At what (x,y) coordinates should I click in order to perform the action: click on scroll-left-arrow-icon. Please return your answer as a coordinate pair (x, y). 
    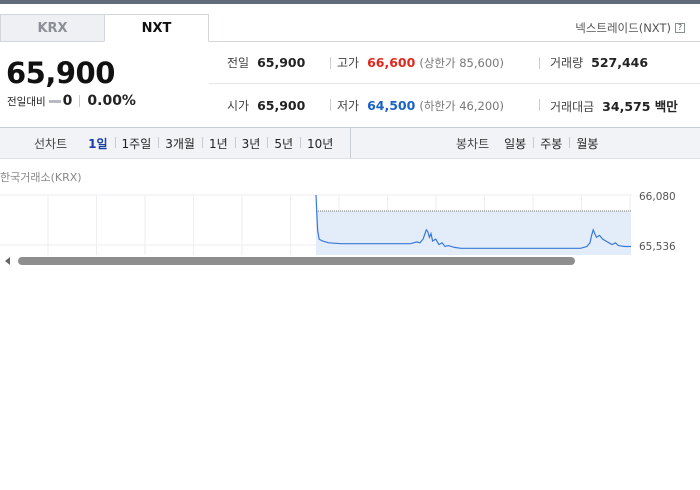
    Looking at the image, I should click on (7, 261).